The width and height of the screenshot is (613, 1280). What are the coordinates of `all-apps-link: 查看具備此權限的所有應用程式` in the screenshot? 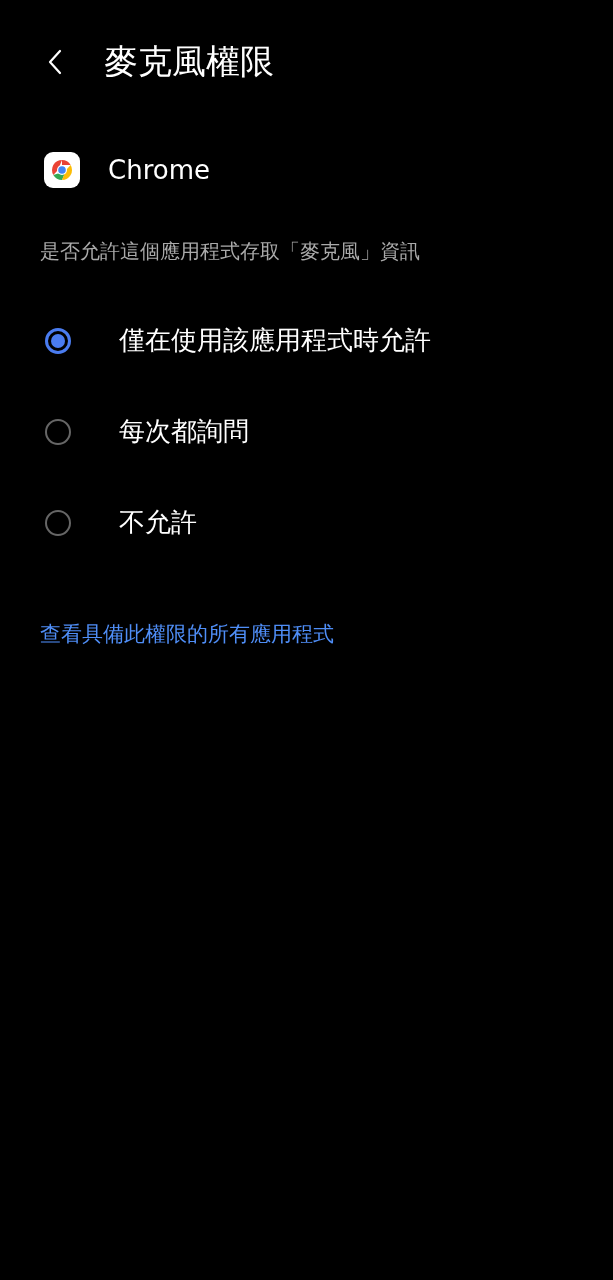 It's located at (187, 634).